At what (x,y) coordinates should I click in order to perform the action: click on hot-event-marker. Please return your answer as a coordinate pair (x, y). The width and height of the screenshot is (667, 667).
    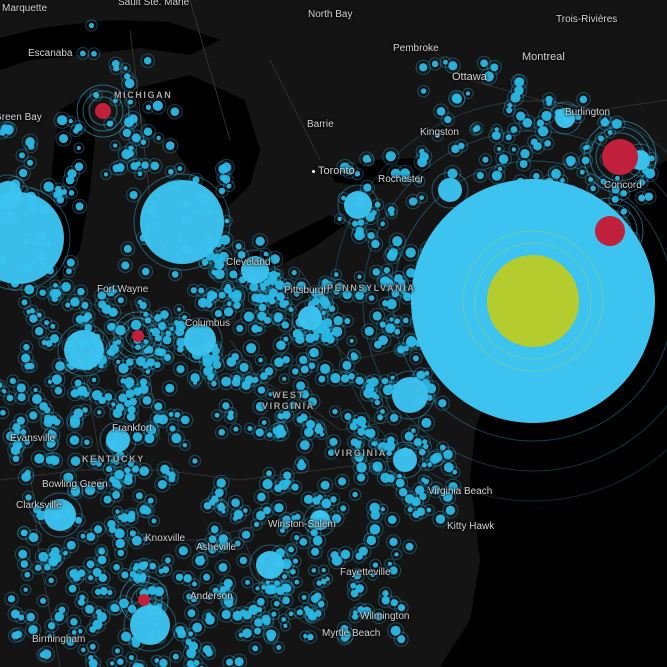
    Looking at the image, I should click on (610, 231).